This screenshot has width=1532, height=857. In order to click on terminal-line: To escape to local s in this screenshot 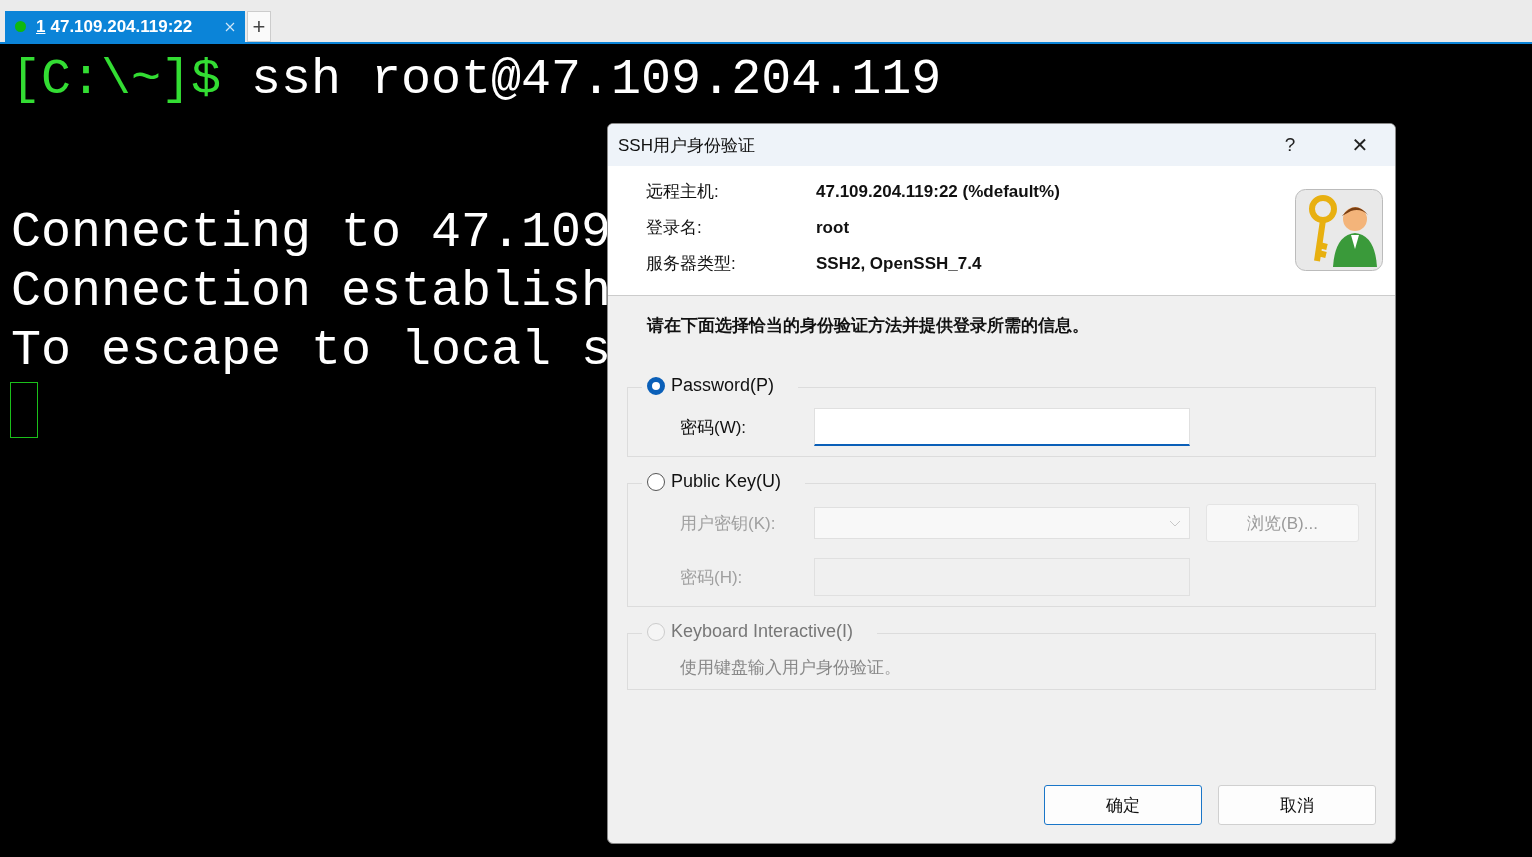, I will do `click(311, 350)`.